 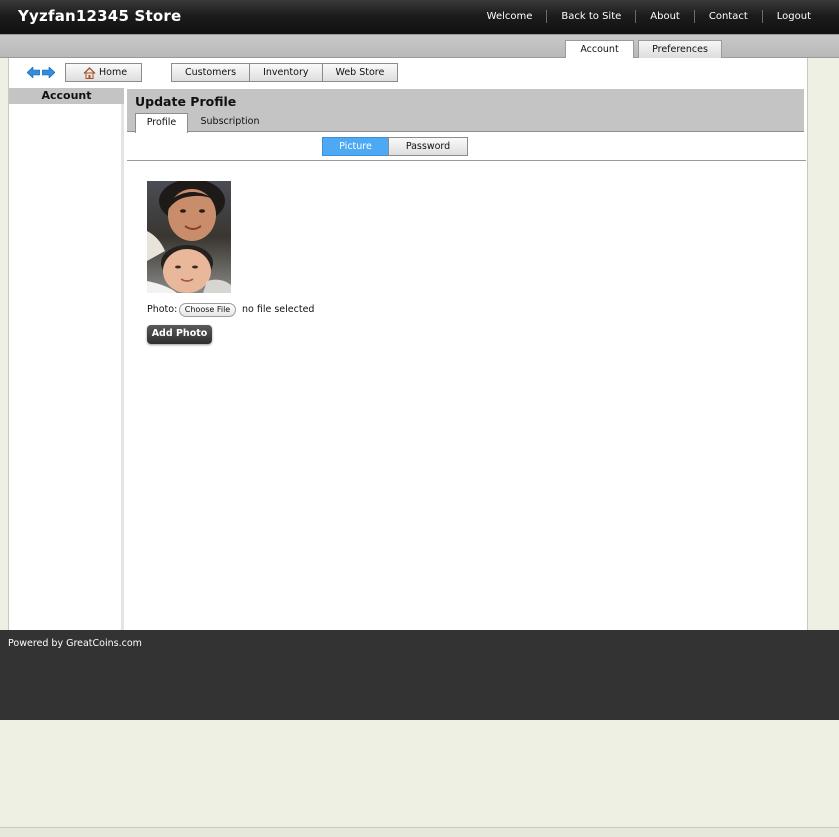 I want to click on section-divider, so click(x=466, y=160).